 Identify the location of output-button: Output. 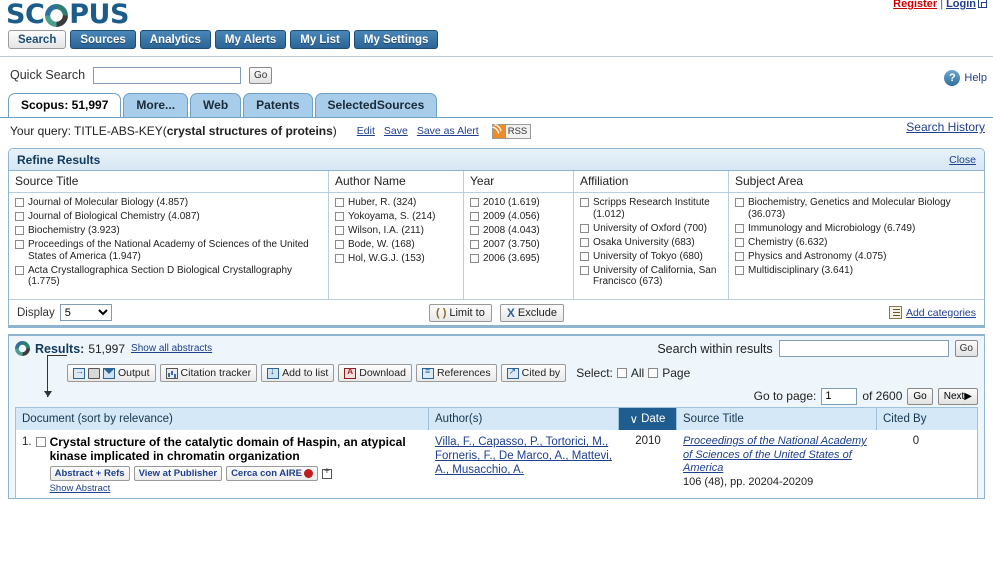
(111, 373).